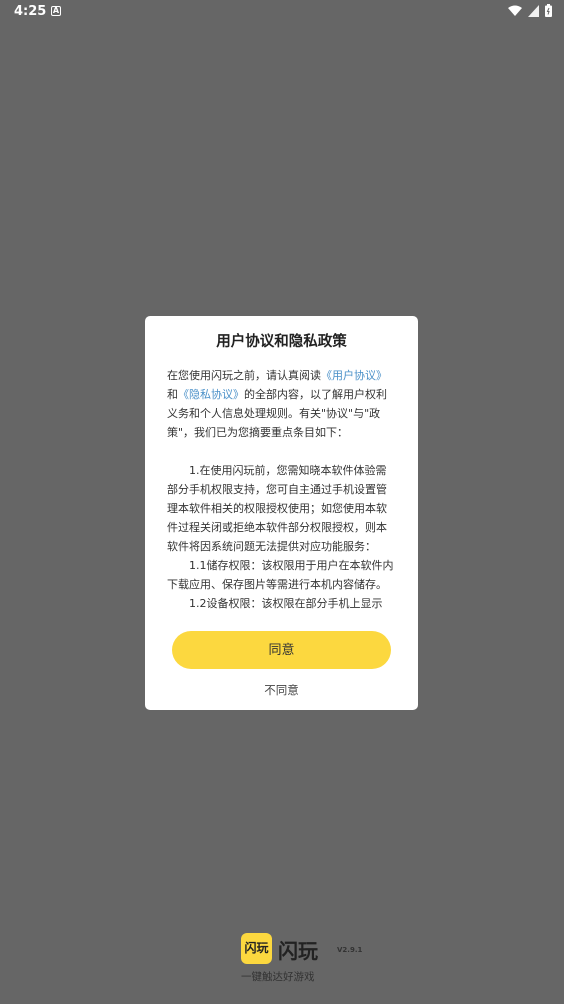  What do you see at coordinates (280, 575) in the screenshot?
I see `paragraph-1-1: 1.1储存权限：该权限用于用户在本软件内下载应用、保存图片等需进行本机内容储存。` at bounding box center [280, 575].